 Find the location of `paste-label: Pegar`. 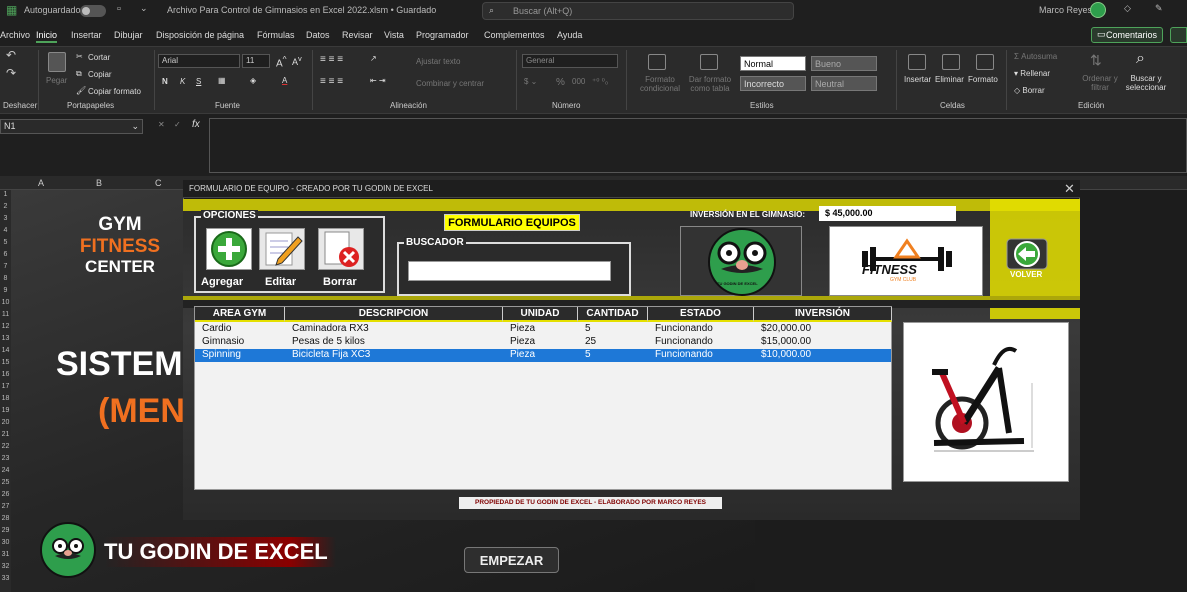

paste-label: Pegar is located at coordinates (56, 80).